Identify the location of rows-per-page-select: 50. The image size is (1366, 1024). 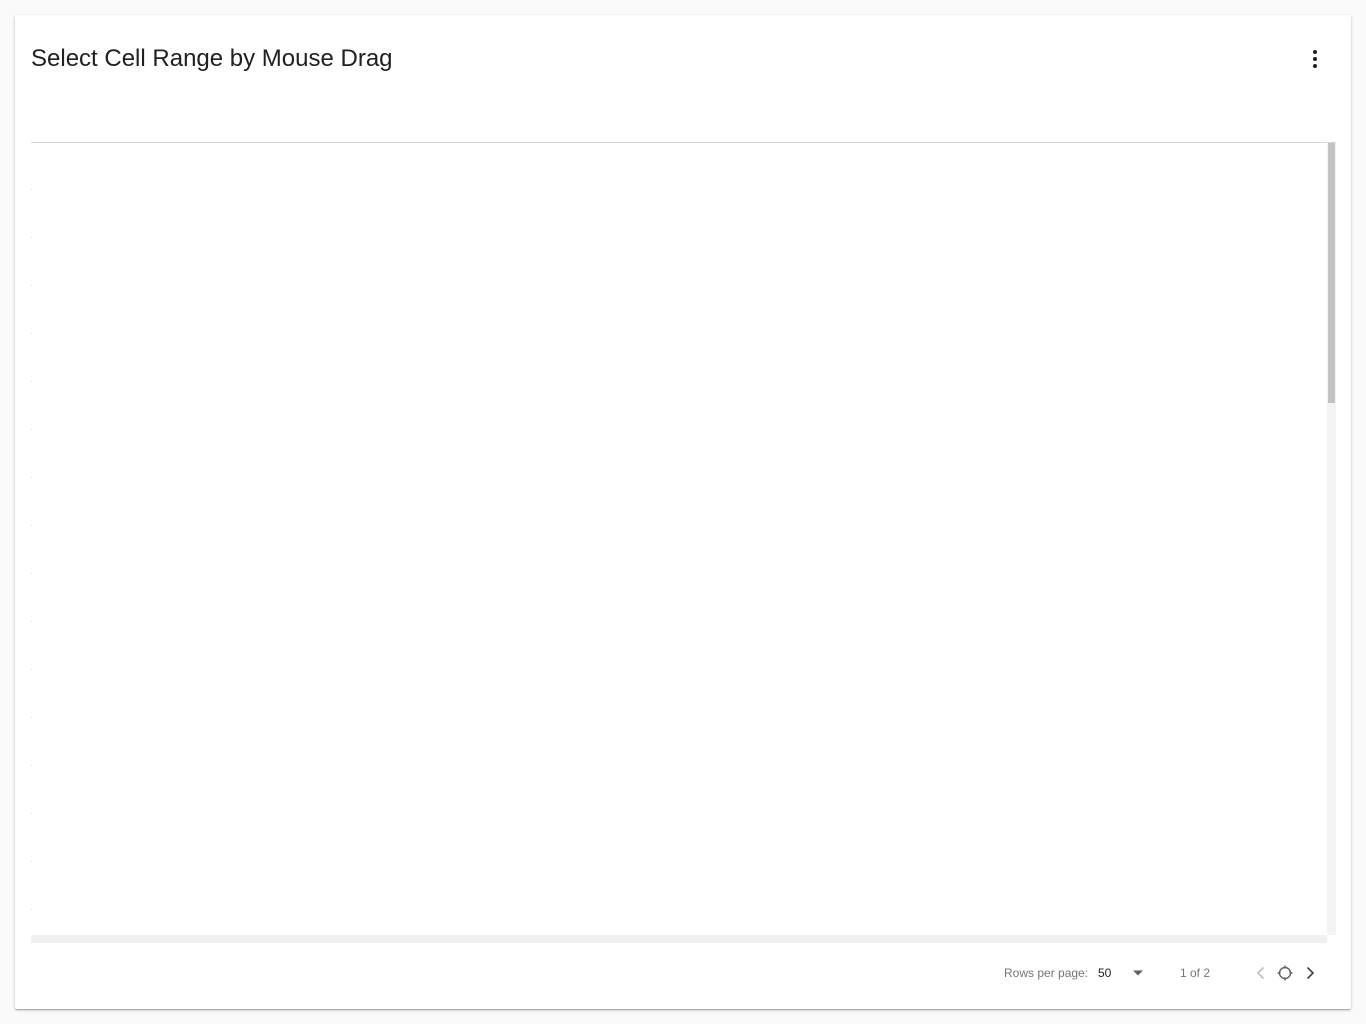
(1122, 973).